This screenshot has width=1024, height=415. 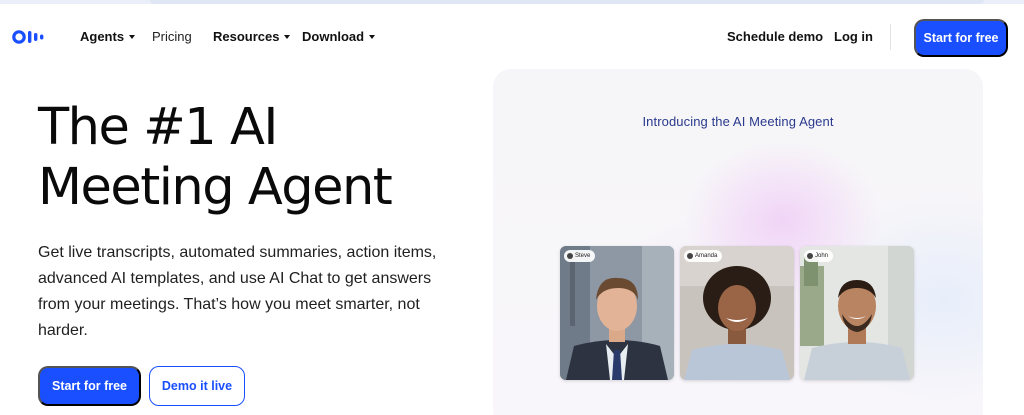 I want to click on nav-download-label: Download, so click(x=333, y=36).